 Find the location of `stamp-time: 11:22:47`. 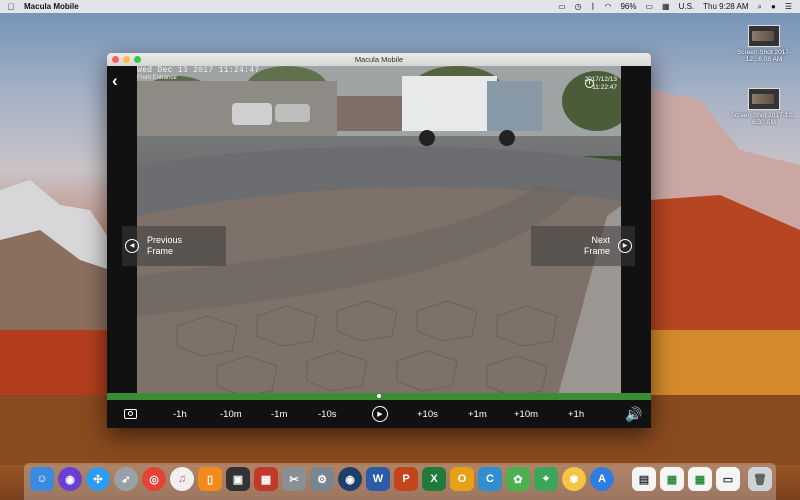

stamp-time: 11:22:47 is located at coordinates (604, 87).